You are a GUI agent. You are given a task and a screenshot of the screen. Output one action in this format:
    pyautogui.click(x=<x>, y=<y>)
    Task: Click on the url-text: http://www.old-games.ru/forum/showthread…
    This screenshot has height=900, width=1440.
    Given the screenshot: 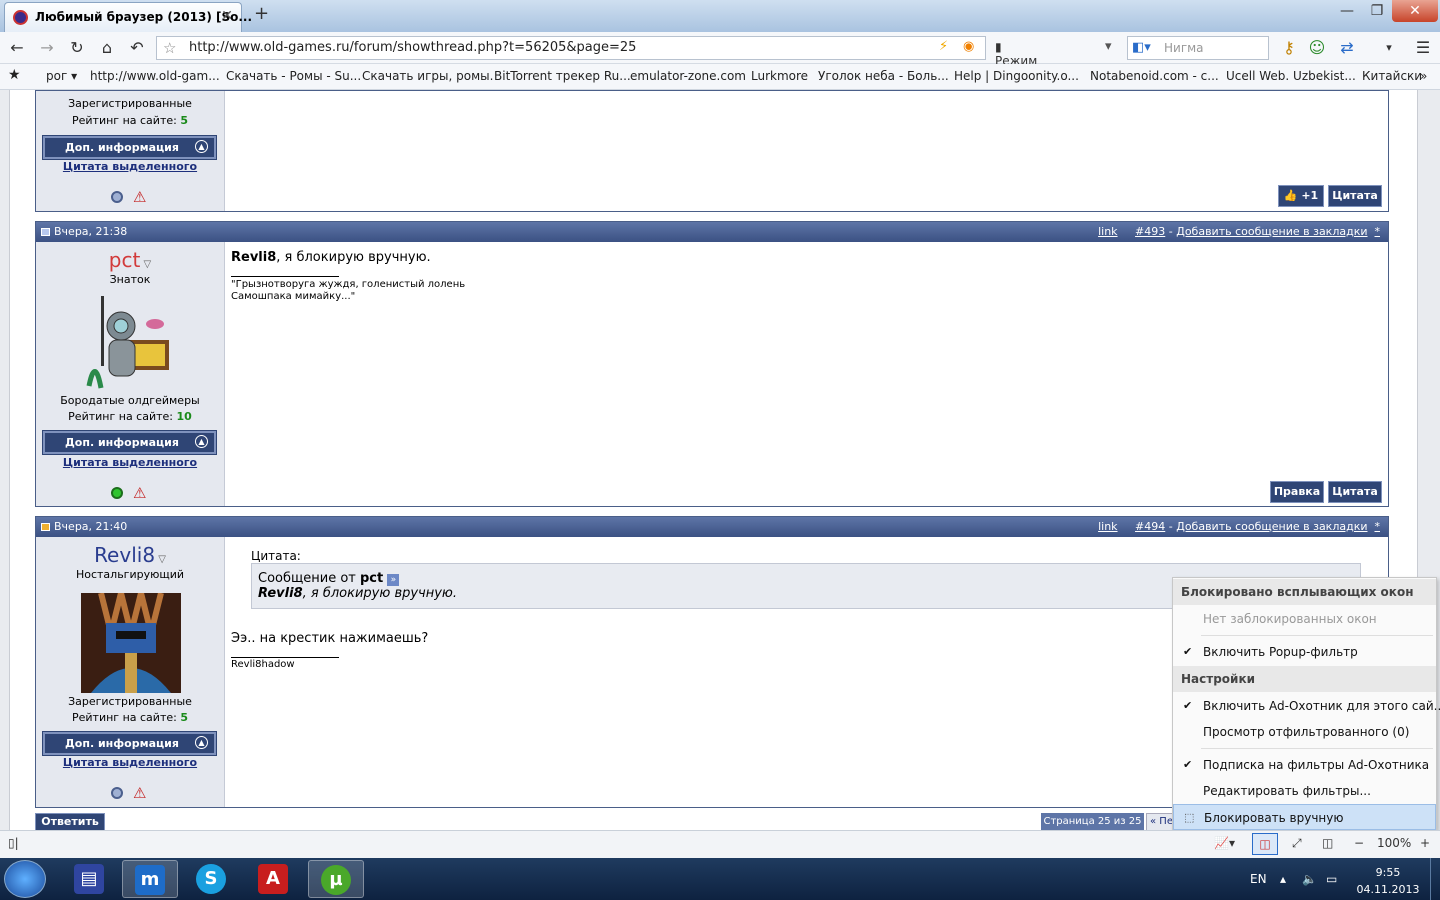 What is the action you would take?
    pyautogui.click(x=412, y=47)
    